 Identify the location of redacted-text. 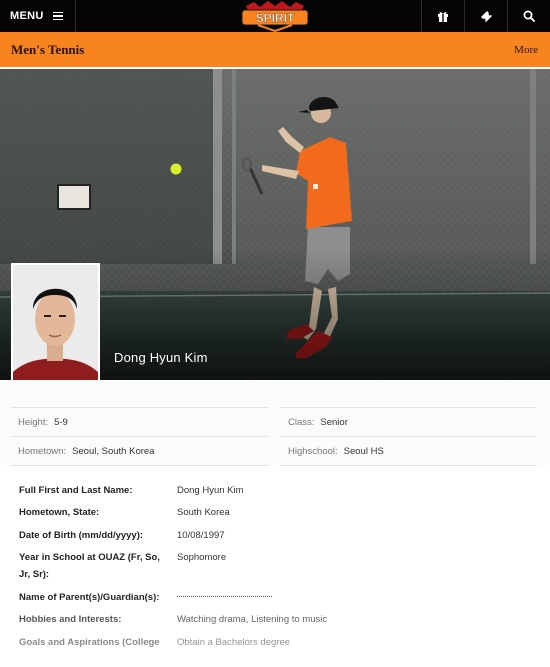
(224, 598).